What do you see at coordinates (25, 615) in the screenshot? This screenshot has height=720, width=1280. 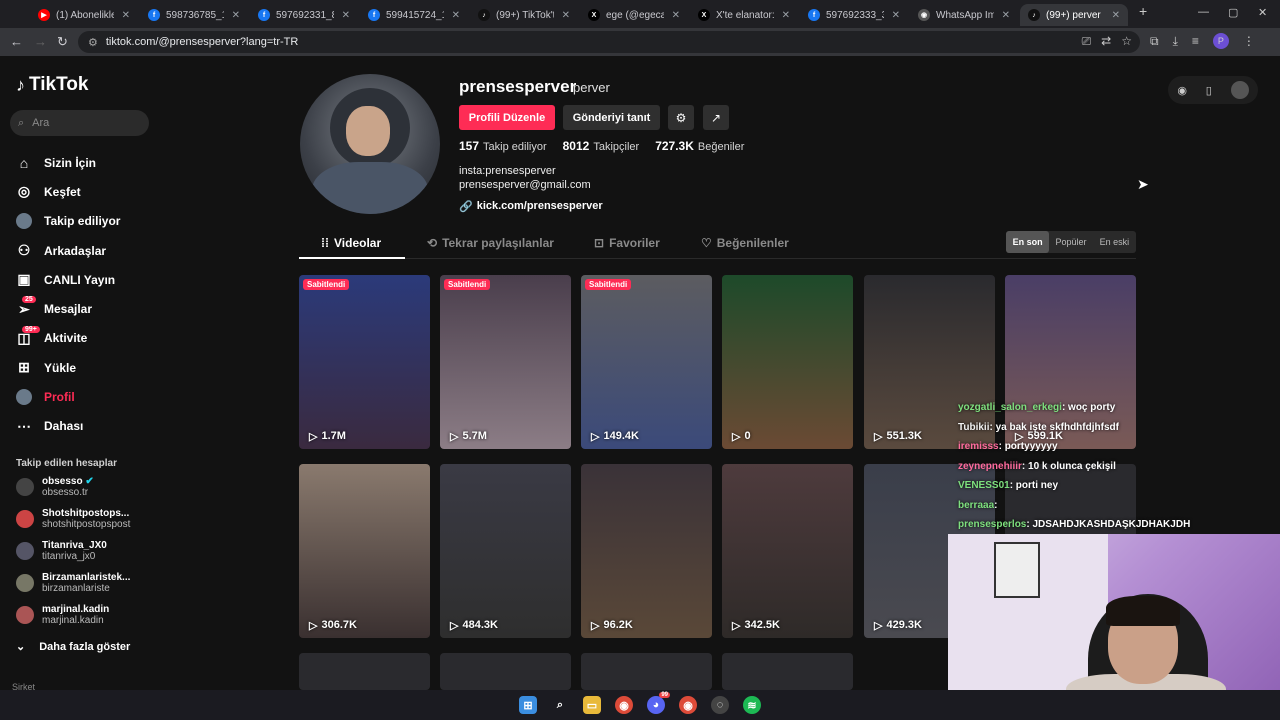 I see `account-avatar` at bounding box center [25, 615].